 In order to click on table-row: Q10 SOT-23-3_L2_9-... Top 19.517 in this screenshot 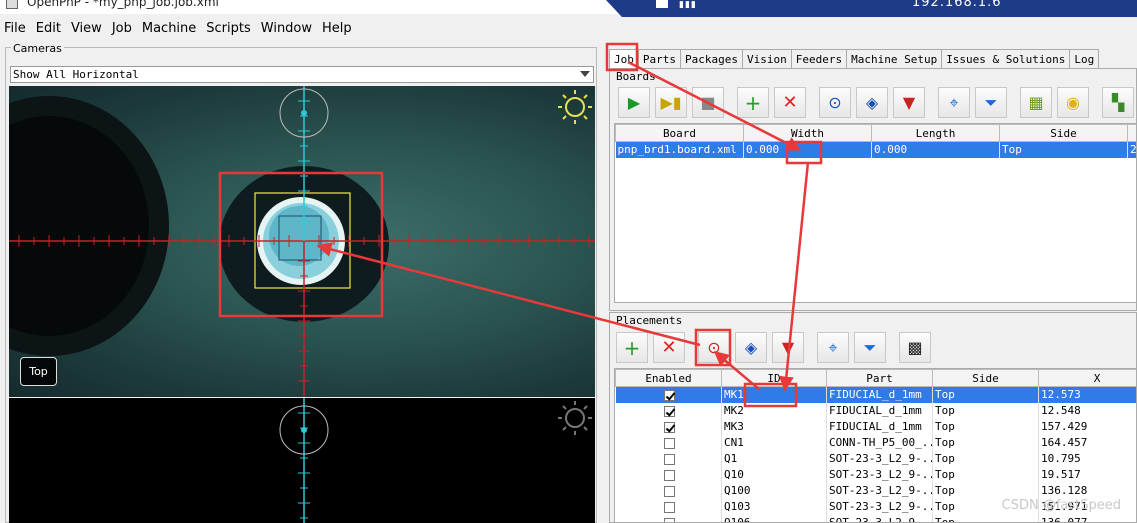, I will do `click(875, 474)`.